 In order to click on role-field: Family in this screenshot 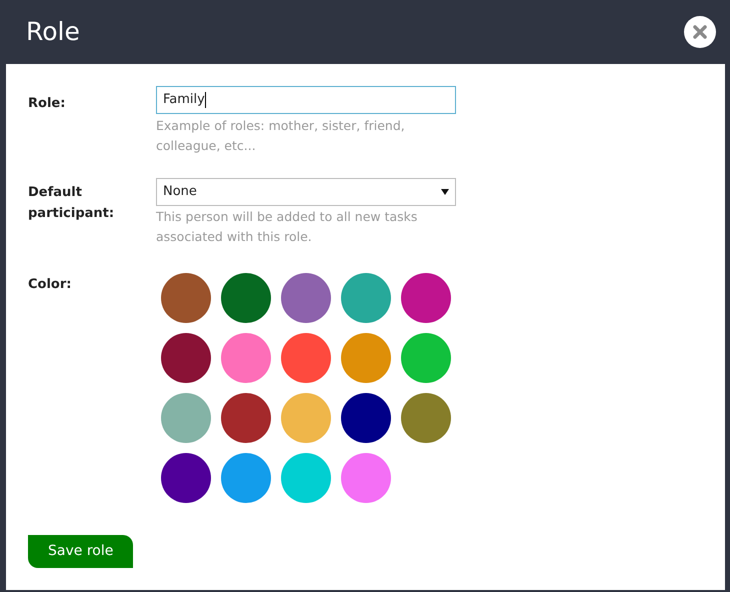, I will do `click(306, 100)`.